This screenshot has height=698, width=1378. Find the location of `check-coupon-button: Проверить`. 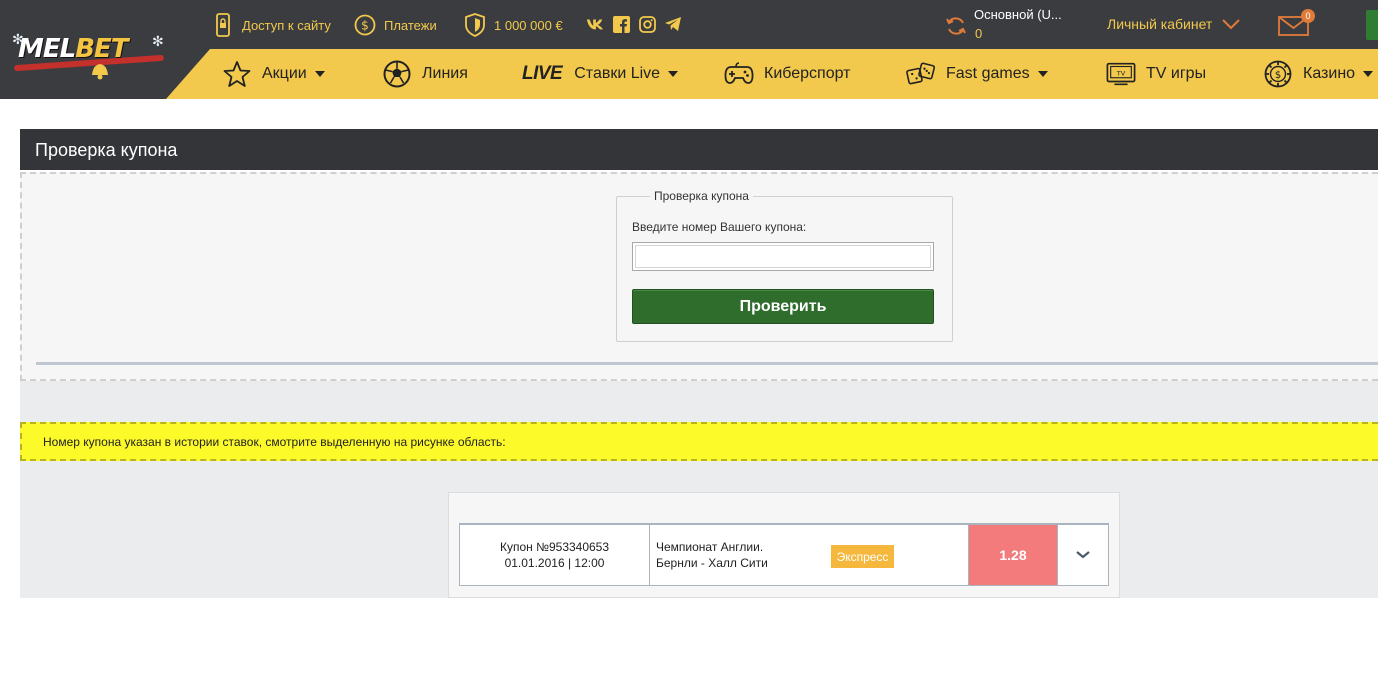

check-coupon-button: Проверить is located at coordinates (783, 306).